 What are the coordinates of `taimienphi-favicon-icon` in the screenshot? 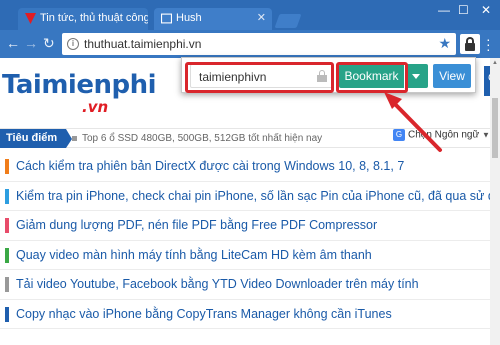 It's located at (30, 18).